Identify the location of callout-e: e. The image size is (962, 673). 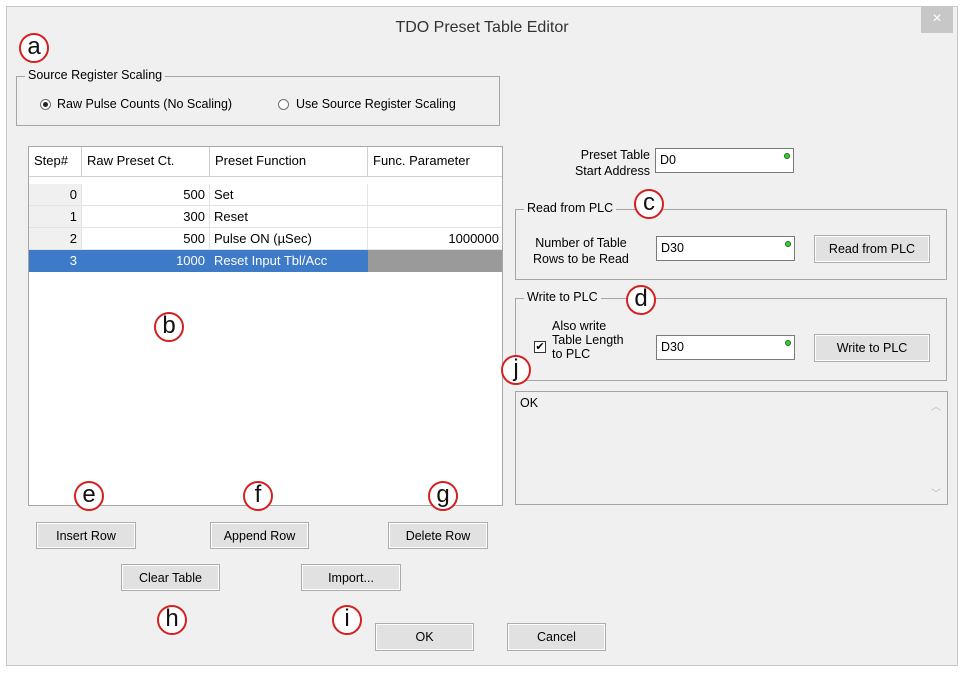
(89, 496).